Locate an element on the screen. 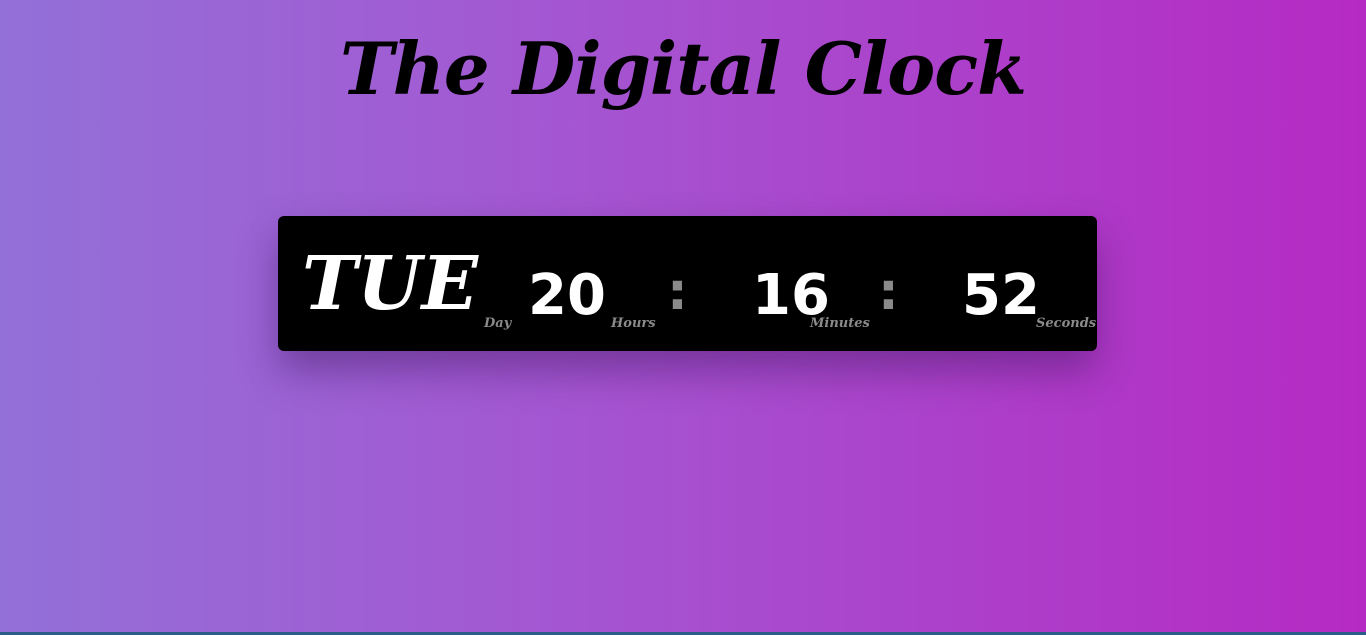 The image size is (1366, 635). clock-hours: 20 is located at coordinates (567, 295).